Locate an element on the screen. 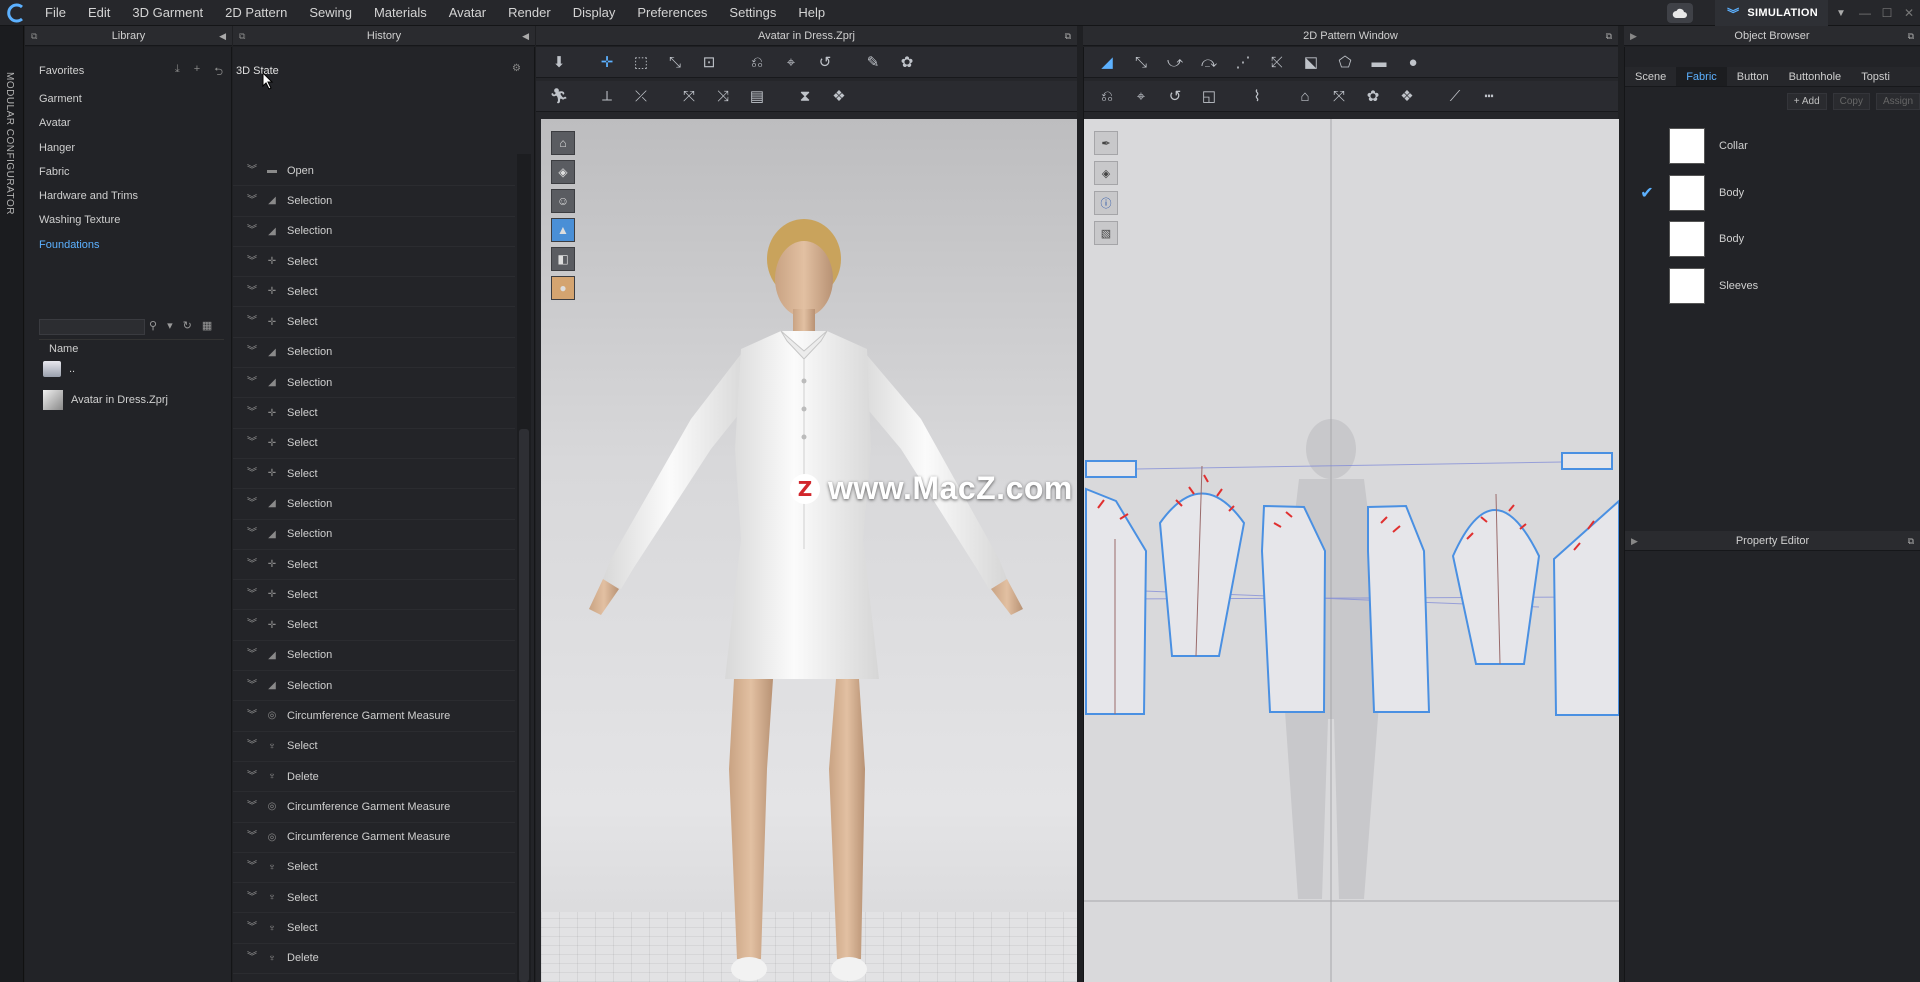 This screenshot has height=982, width=1920. tab-button: Button is located at coordinates (1753, 76).